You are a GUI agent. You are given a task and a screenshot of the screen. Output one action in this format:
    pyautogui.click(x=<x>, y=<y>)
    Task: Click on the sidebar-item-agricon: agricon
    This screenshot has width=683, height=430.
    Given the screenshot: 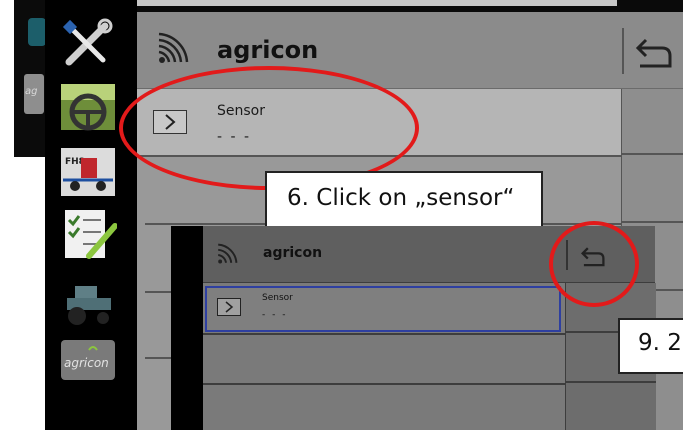 What is the action you would take?
    pyautogui.click(x=88, y=362)
    